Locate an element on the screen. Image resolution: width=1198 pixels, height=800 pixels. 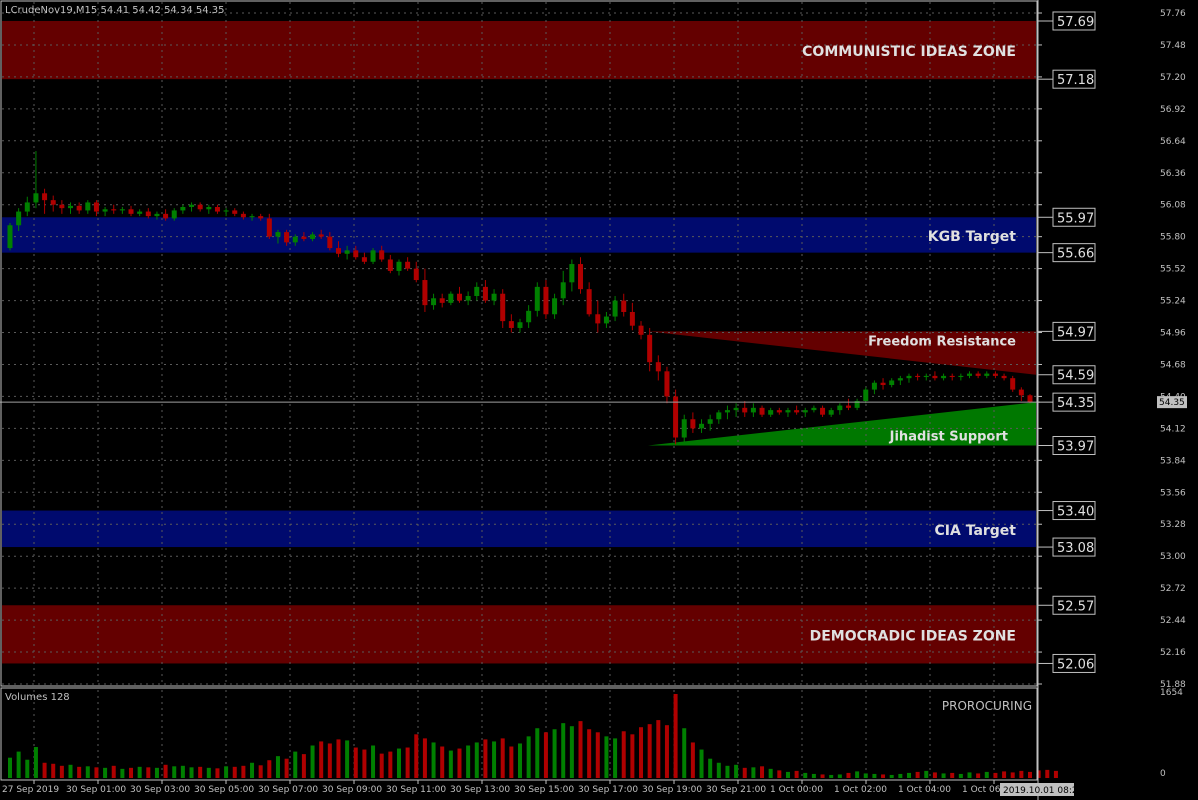
triangle-label: Freedom Resistance is located at coordinates (942, 341).